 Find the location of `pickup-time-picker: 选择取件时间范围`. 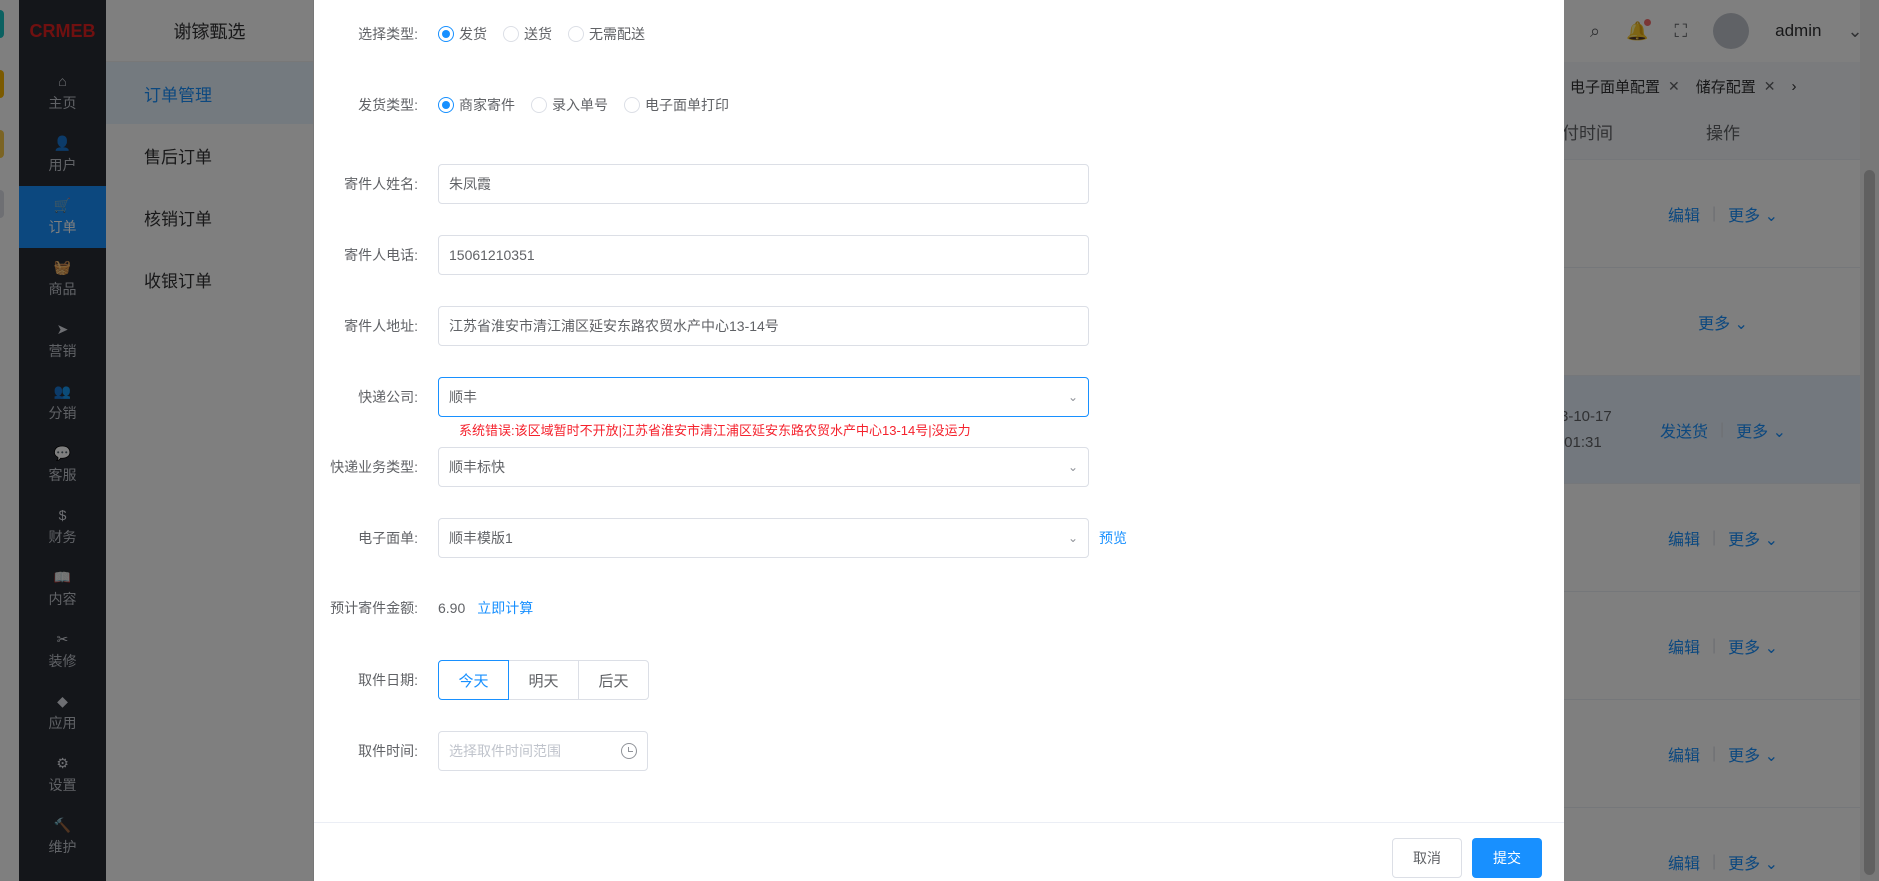

pickup-time-picker: 选择取件时间范围 is located at coordinates (543, 751).